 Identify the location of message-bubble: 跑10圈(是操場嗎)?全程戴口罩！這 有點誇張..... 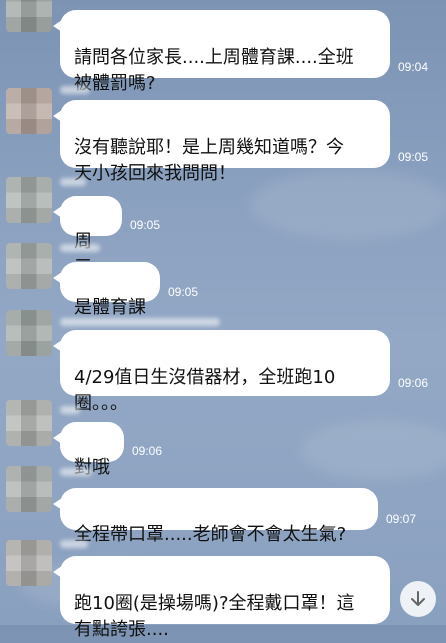
(221, 598).